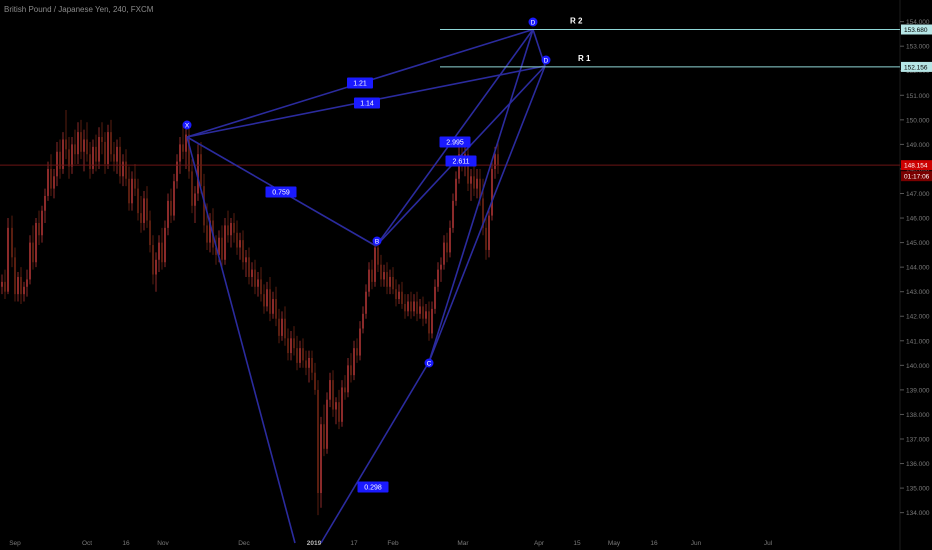 The image size is (932, 550). I want to click on ratio-label: 2.995, so click(455, 143).